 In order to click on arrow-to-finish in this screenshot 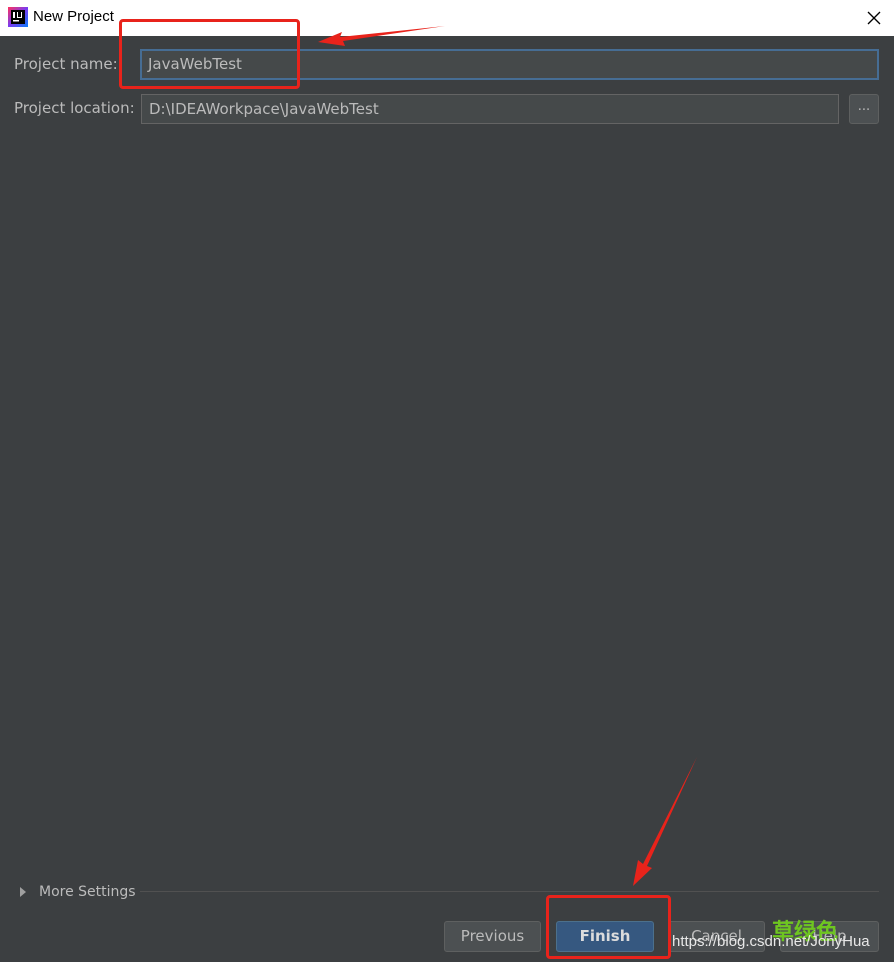, I will do `click(665, 821)`.